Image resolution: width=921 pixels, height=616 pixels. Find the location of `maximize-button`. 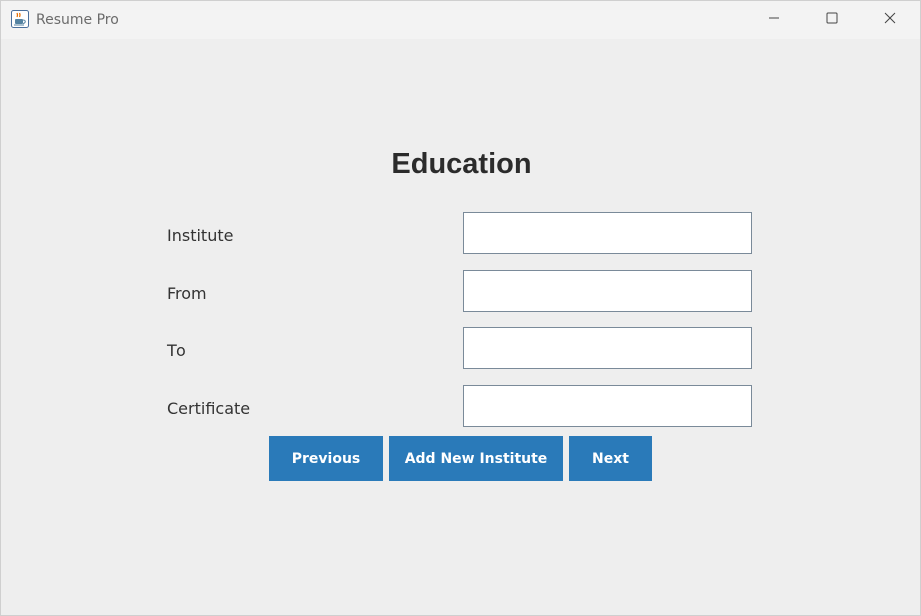

maximize-button is located at coordinates (832, 20).